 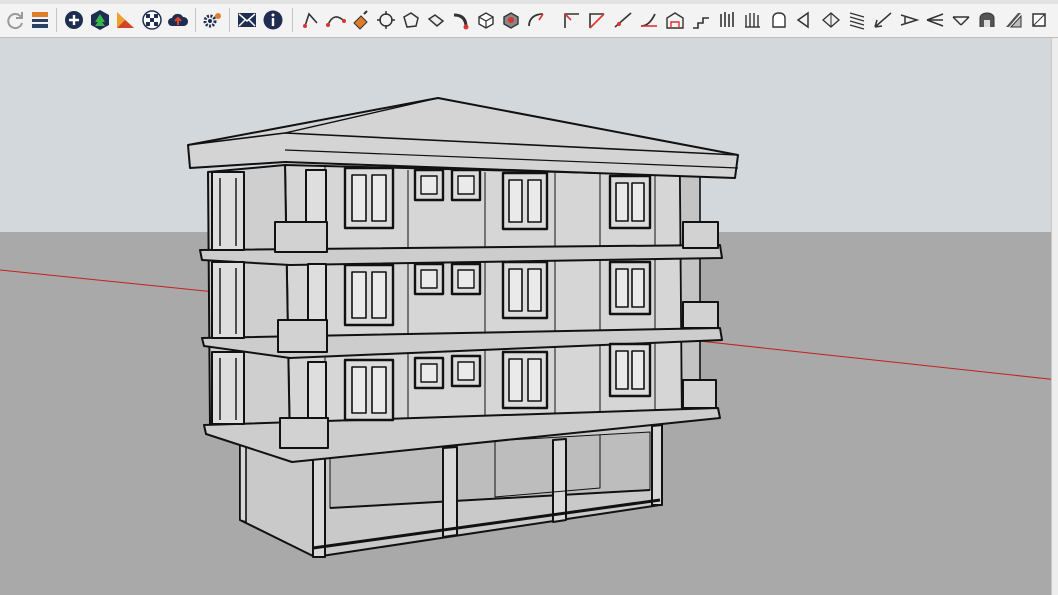 I want to click on roof-tool-icon, so click(x=675, y=20).